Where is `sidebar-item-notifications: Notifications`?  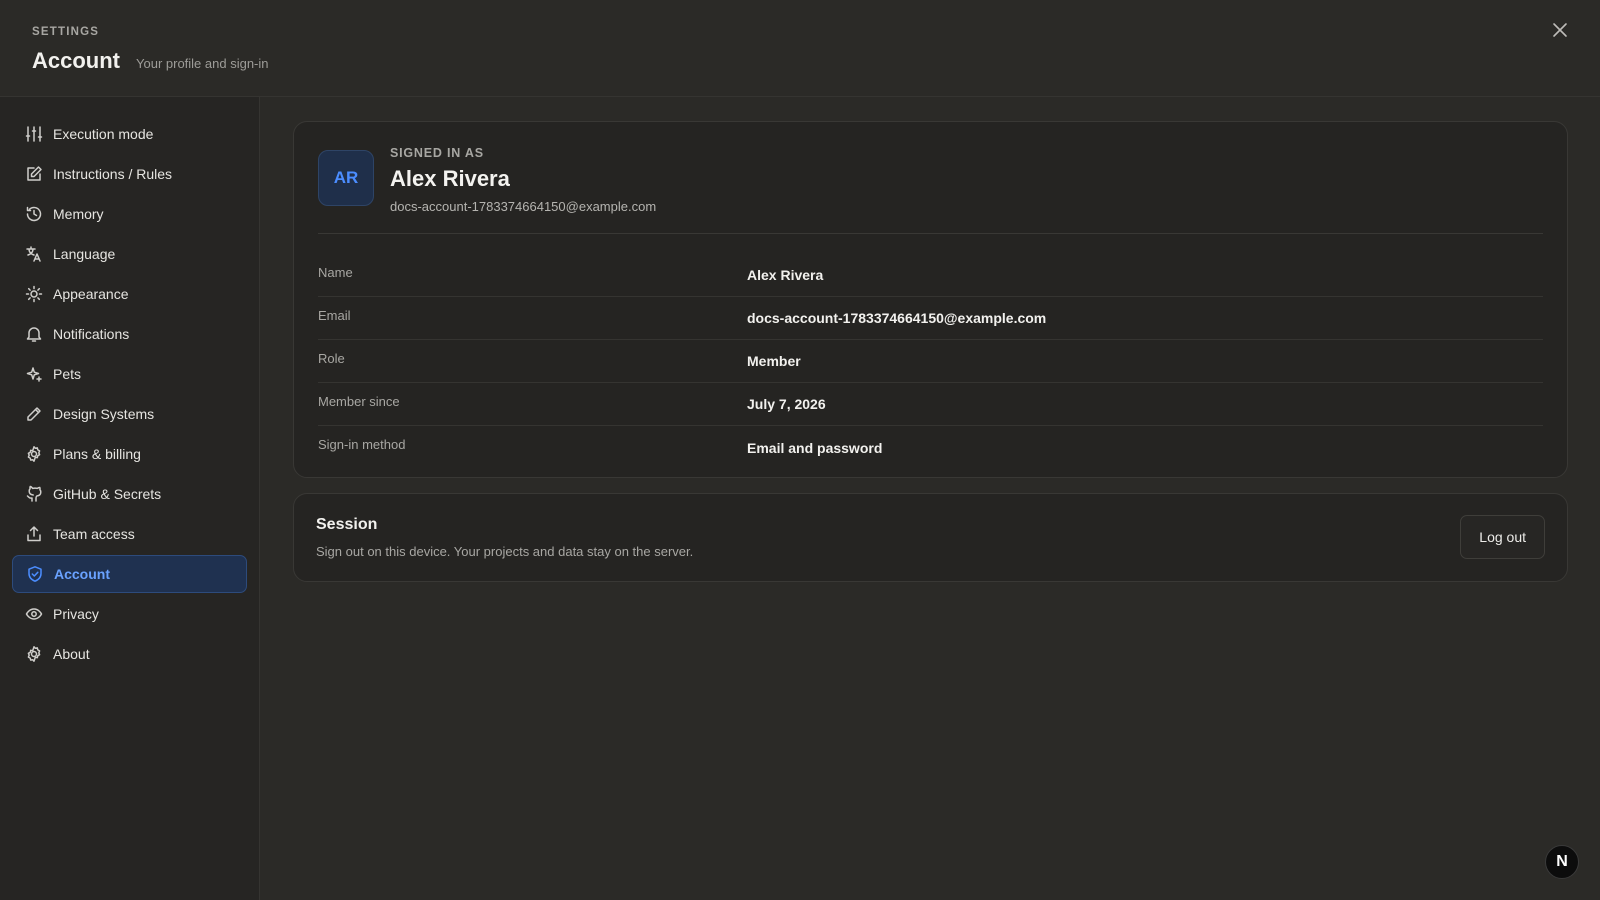 sidebar-item-notifications: Notifications is located at coordinates (129, 334).